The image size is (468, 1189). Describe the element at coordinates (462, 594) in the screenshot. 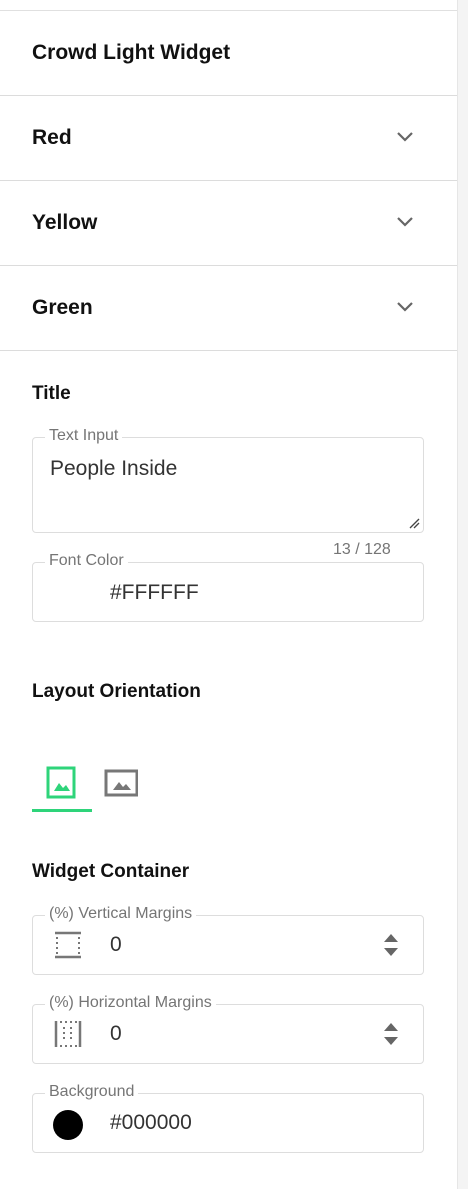

I see `scrollbar` at that location.